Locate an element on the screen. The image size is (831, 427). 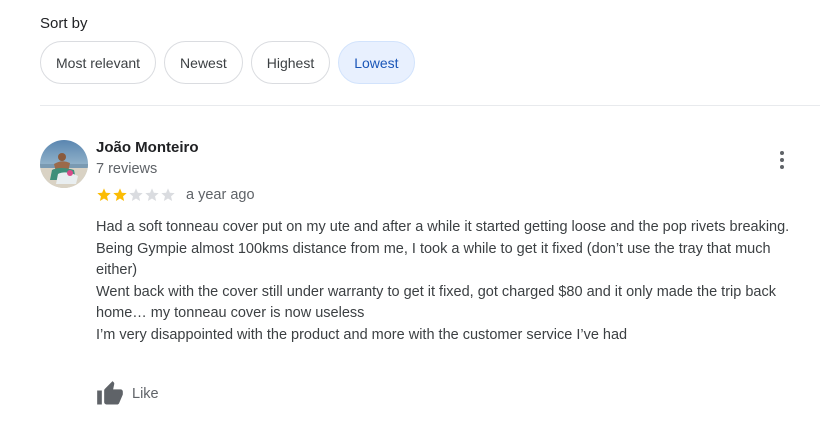
star-rating is located at coordinates (136, 195).